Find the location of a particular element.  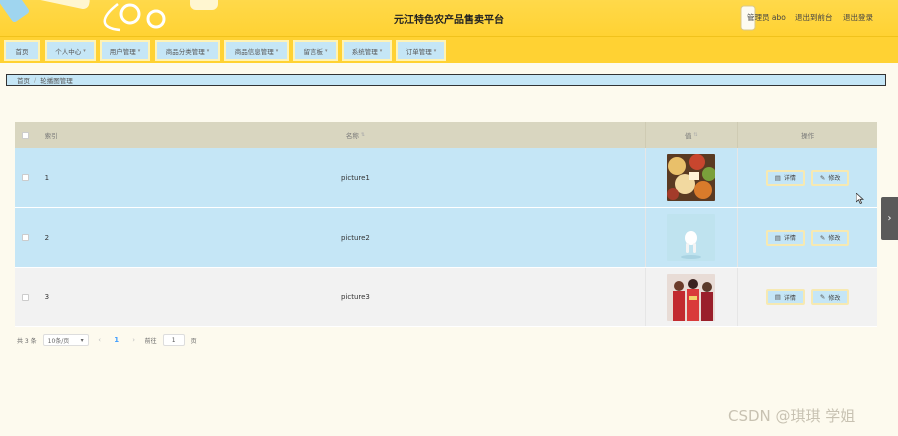

breadcrumb-home: 首页 is located at coordinates (23, 80).